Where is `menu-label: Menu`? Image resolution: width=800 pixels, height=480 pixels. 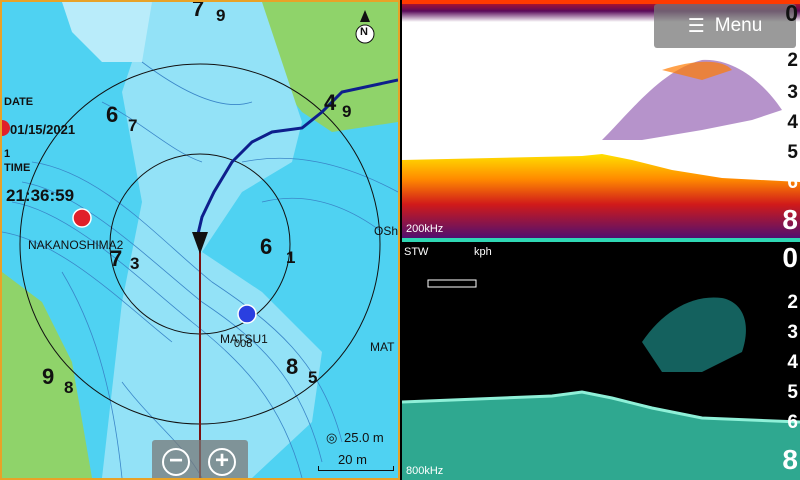
menu-label: Menu is located at coordinates (738, 25).